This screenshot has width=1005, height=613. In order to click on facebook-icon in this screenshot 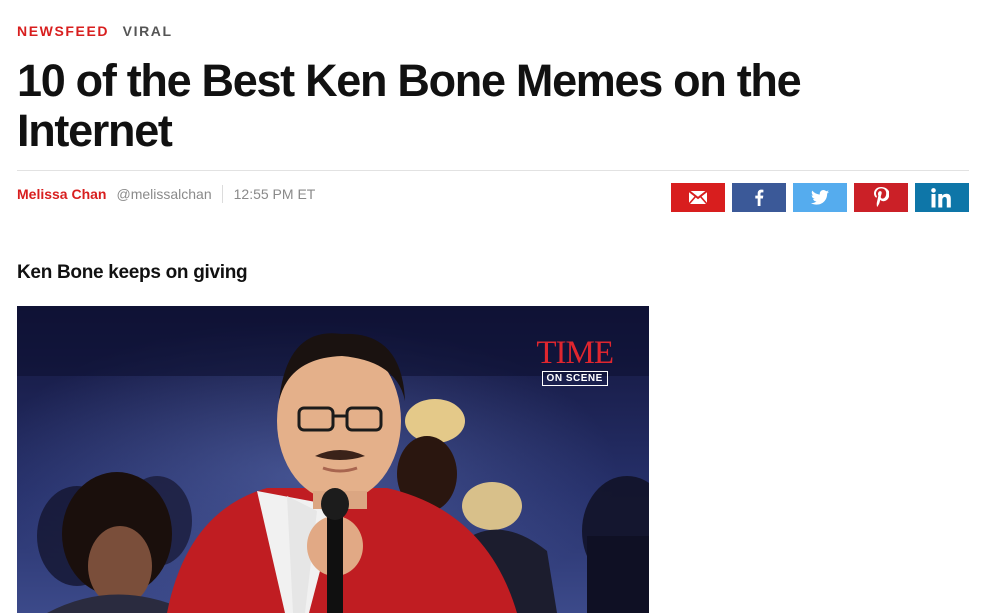, I will do `click(759, 197)`.